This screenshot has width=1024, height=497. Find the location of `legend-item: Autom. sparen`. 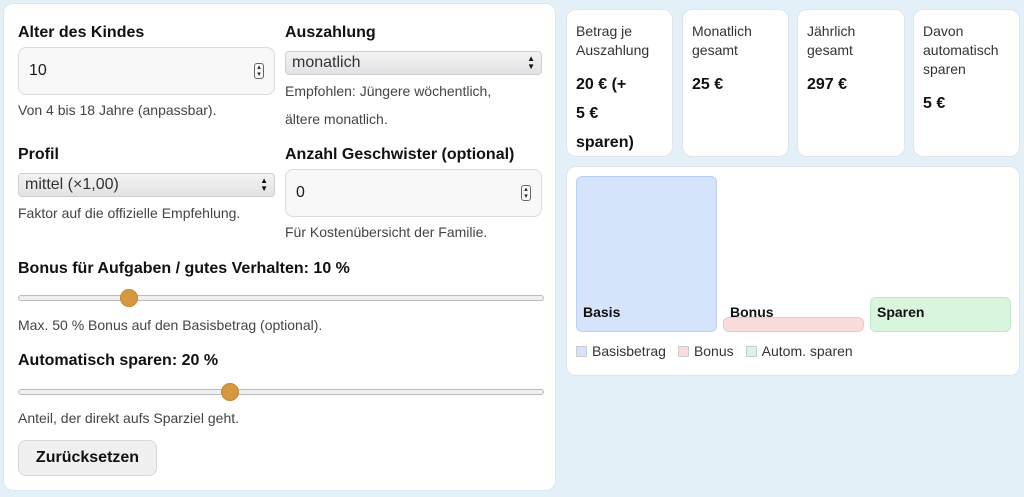

legend-item: Autom. sparen is located at coordinates (799, 351).